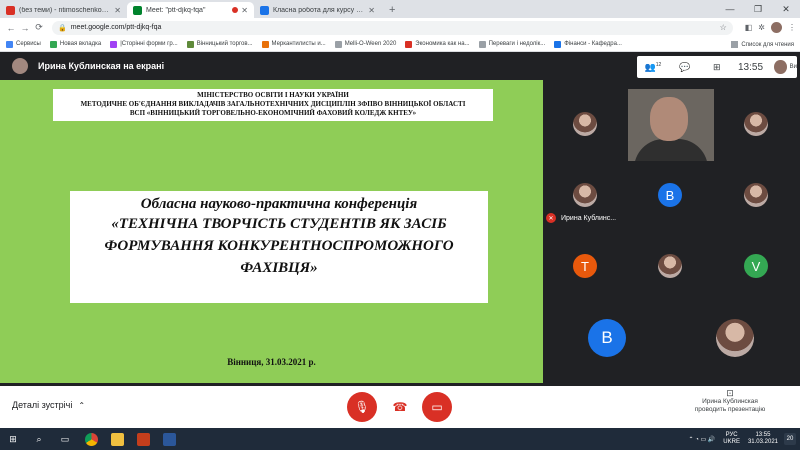 The height and width of the screenshot is (450, 800). I want to click on participants-count: 12, so click(658, 64).